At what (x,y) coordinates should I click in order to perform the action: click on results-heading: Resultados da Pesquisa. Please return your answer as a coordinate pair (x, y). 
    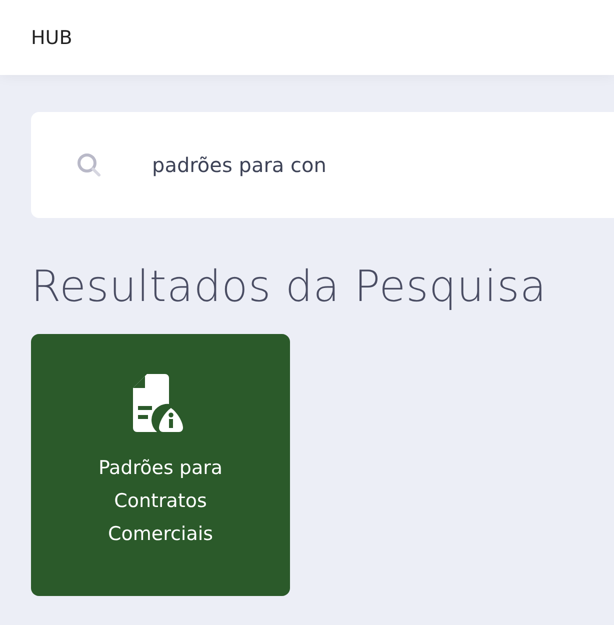
    Looking at the image, I should click on (289, 287).